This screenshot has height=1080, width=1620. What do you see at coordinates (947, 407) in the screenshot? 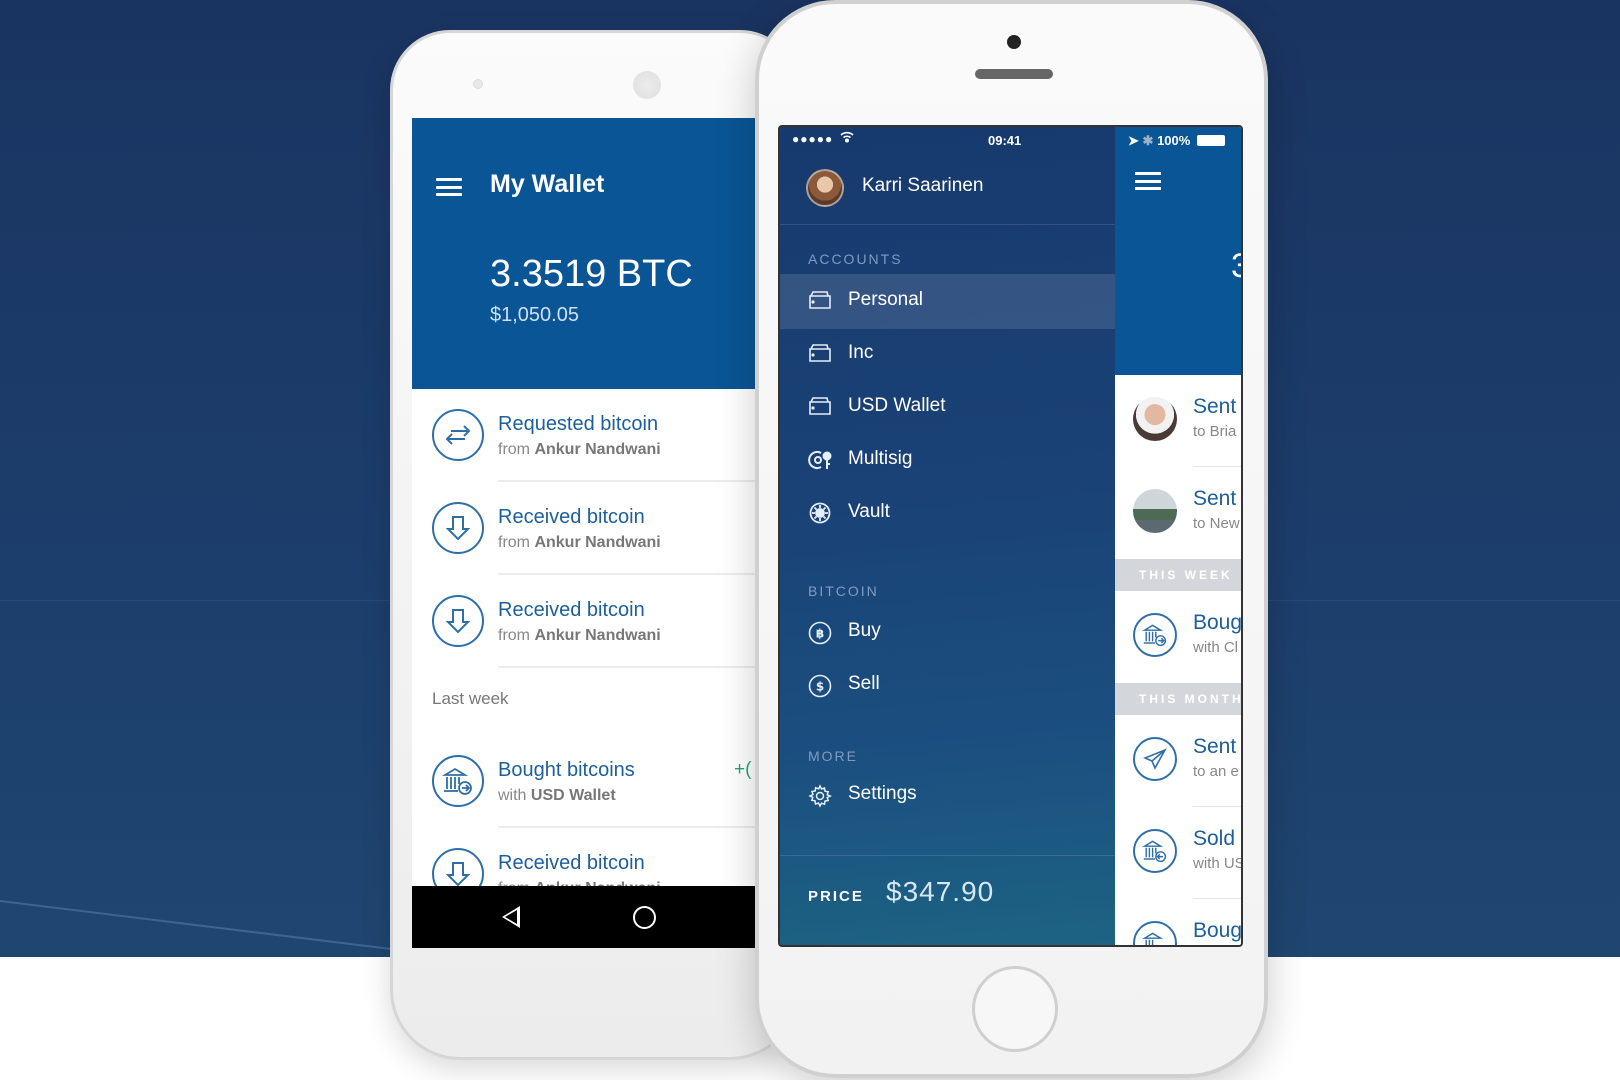
I see `drawer-item-usd-wallet: USD Wallet` at bounding box center [947, 407].